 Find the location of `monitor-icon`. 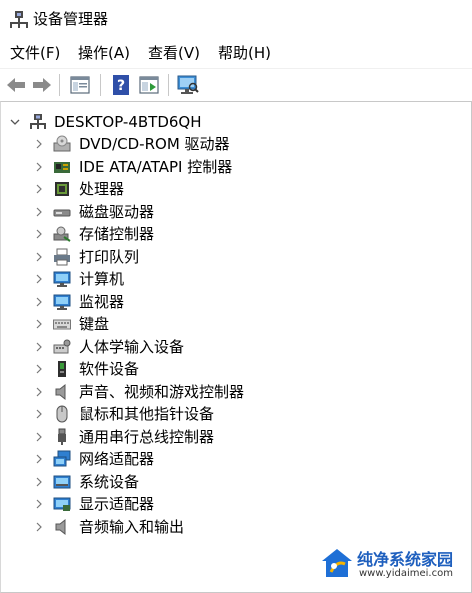

monitor-icon is located at coordinates (62, 302).